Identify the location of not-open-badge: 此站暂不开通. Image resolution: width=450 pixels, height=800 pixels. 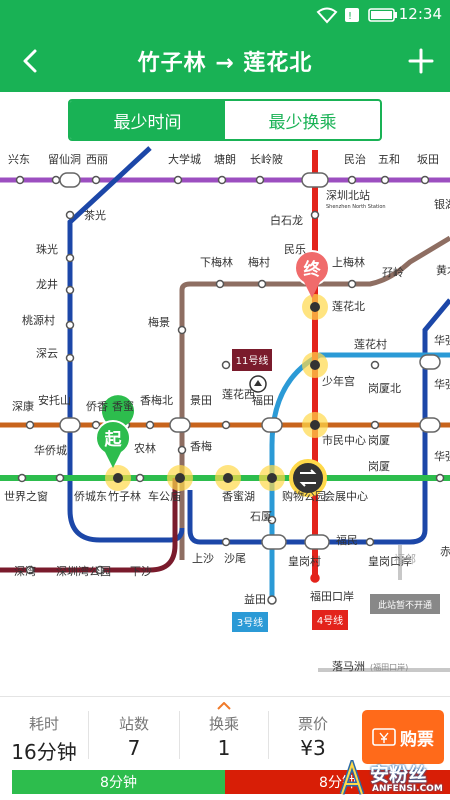
(405, 604).